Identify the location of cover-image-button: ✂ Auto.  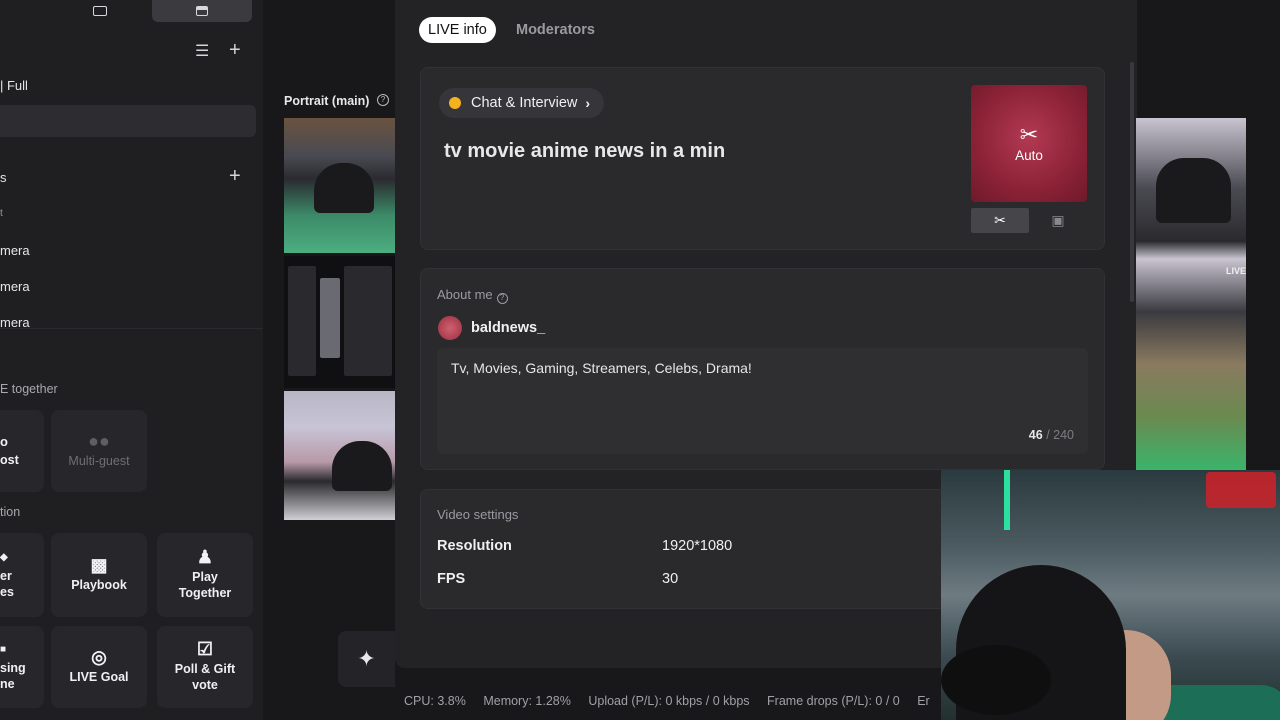
(1029, 143).